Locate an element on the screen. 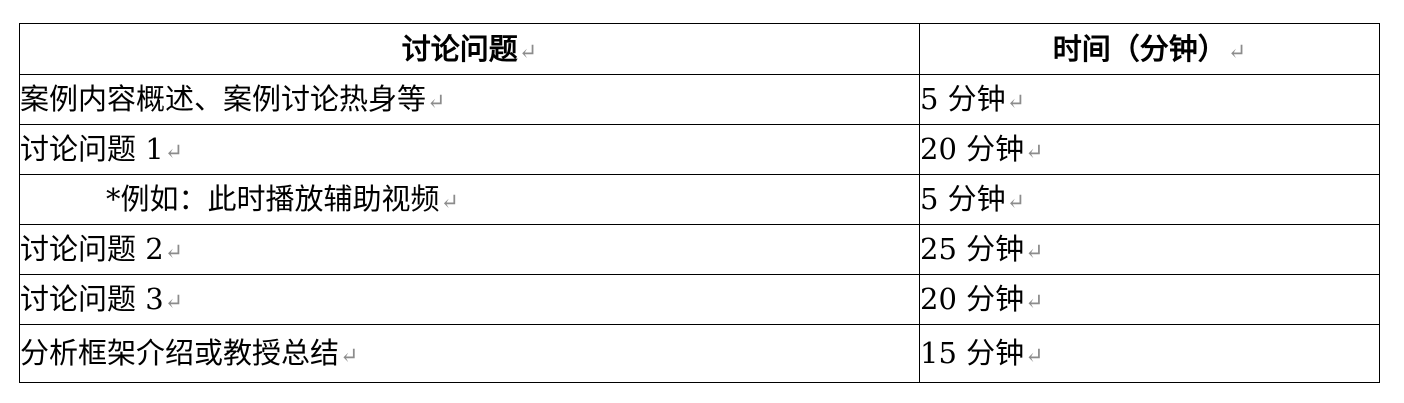 Image resolution: width=1404 pixels, height=403 pixels. header-topic-label: 讨论问题 is located at coordinates (459, 48).